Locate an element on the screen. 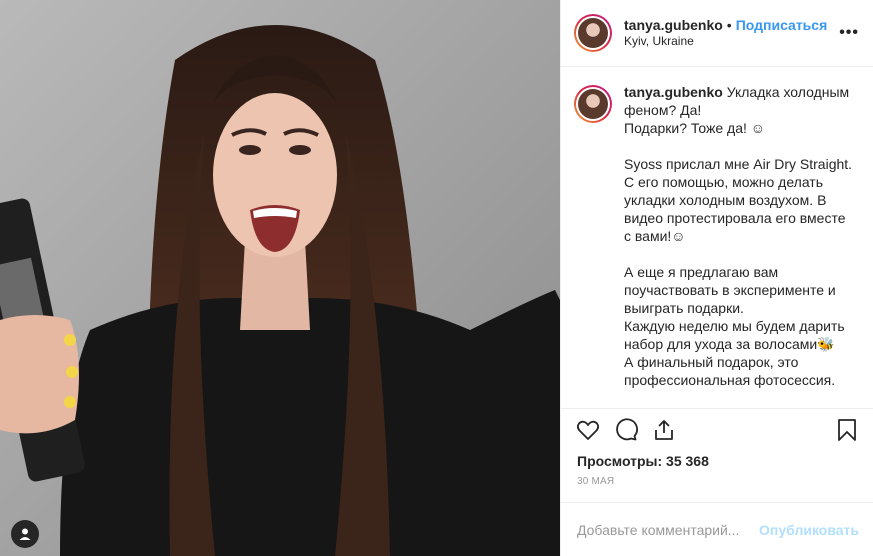 The width and height of the screenshot is (873, 556). comment-icon-svg is located at coordinates (627, 428).